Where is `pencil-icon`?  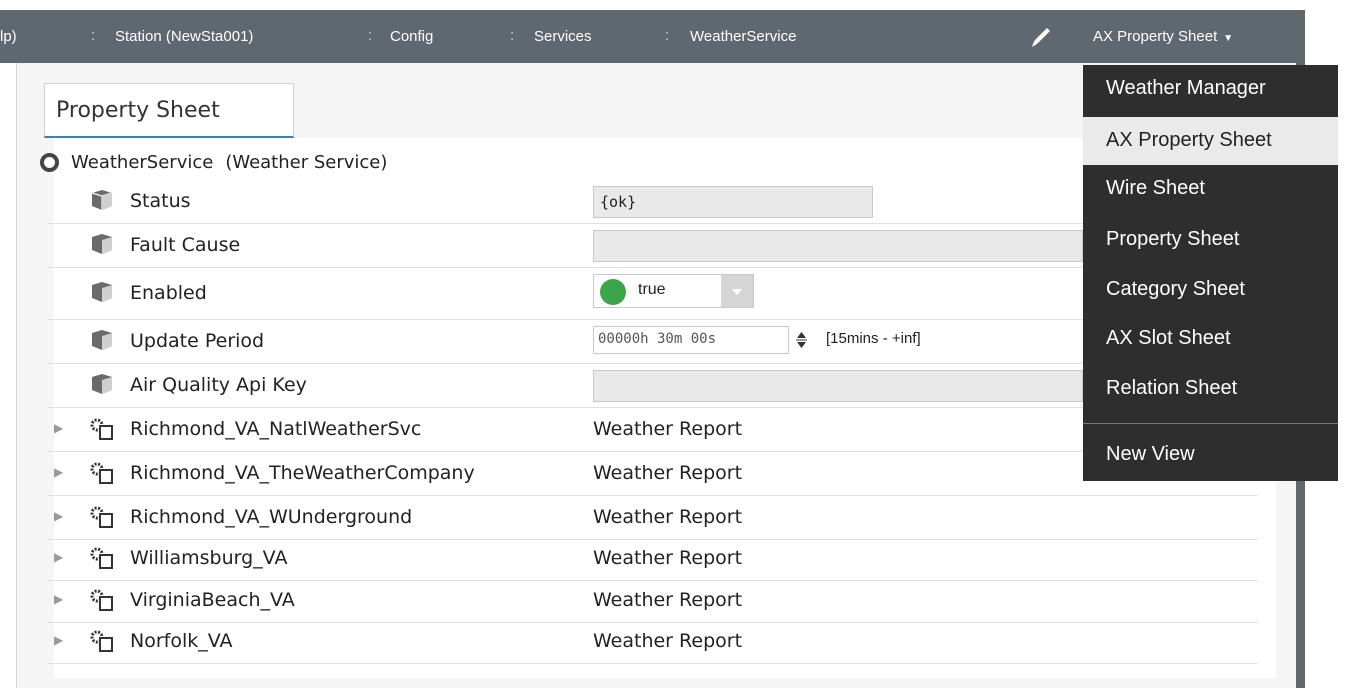
pencil-icon is located at coordinates (1041, 37).